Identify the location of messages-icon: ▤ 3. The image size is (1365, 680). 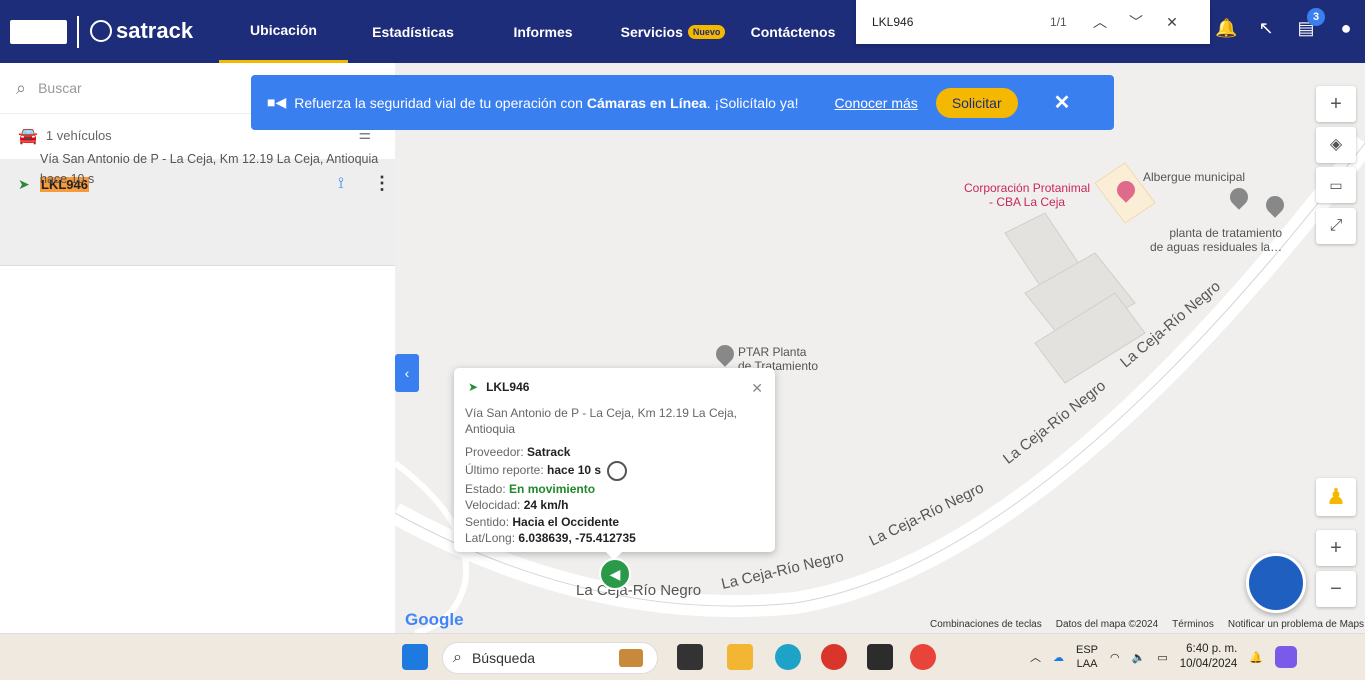
(1310, 24).